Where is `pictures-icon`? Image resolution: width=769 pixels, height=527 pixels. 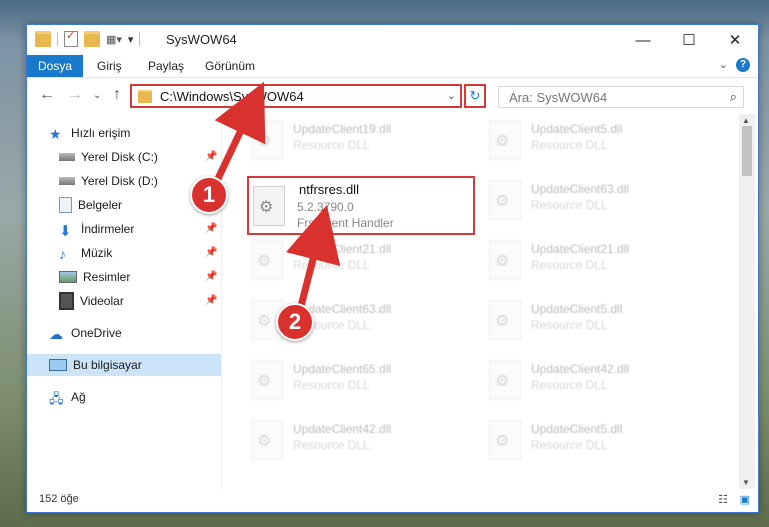 pictures-icon is located at coordinates (68, 277).